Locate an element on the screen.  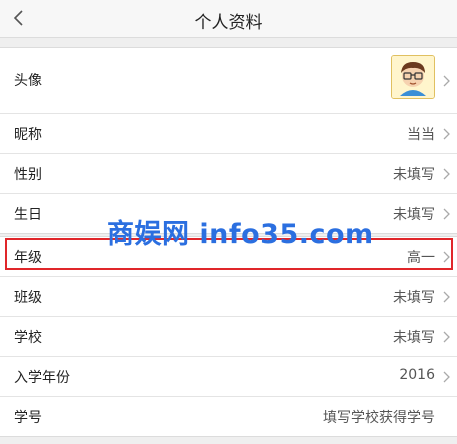
class-label: 班级 is located at coordinates (28, 298).